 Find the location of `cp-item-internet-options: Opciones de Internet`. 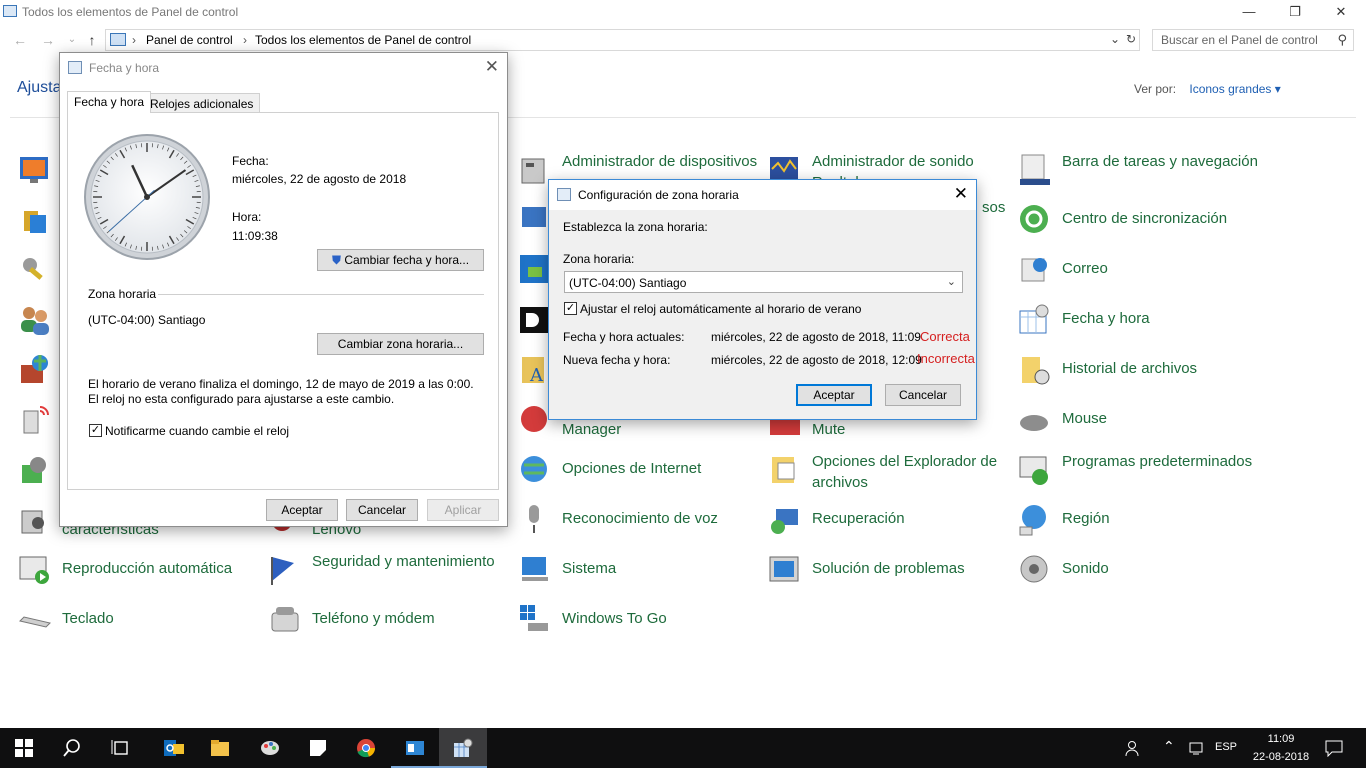

cp-item-internet-options: Opciones de Internet is located at coordinates (638, 478).